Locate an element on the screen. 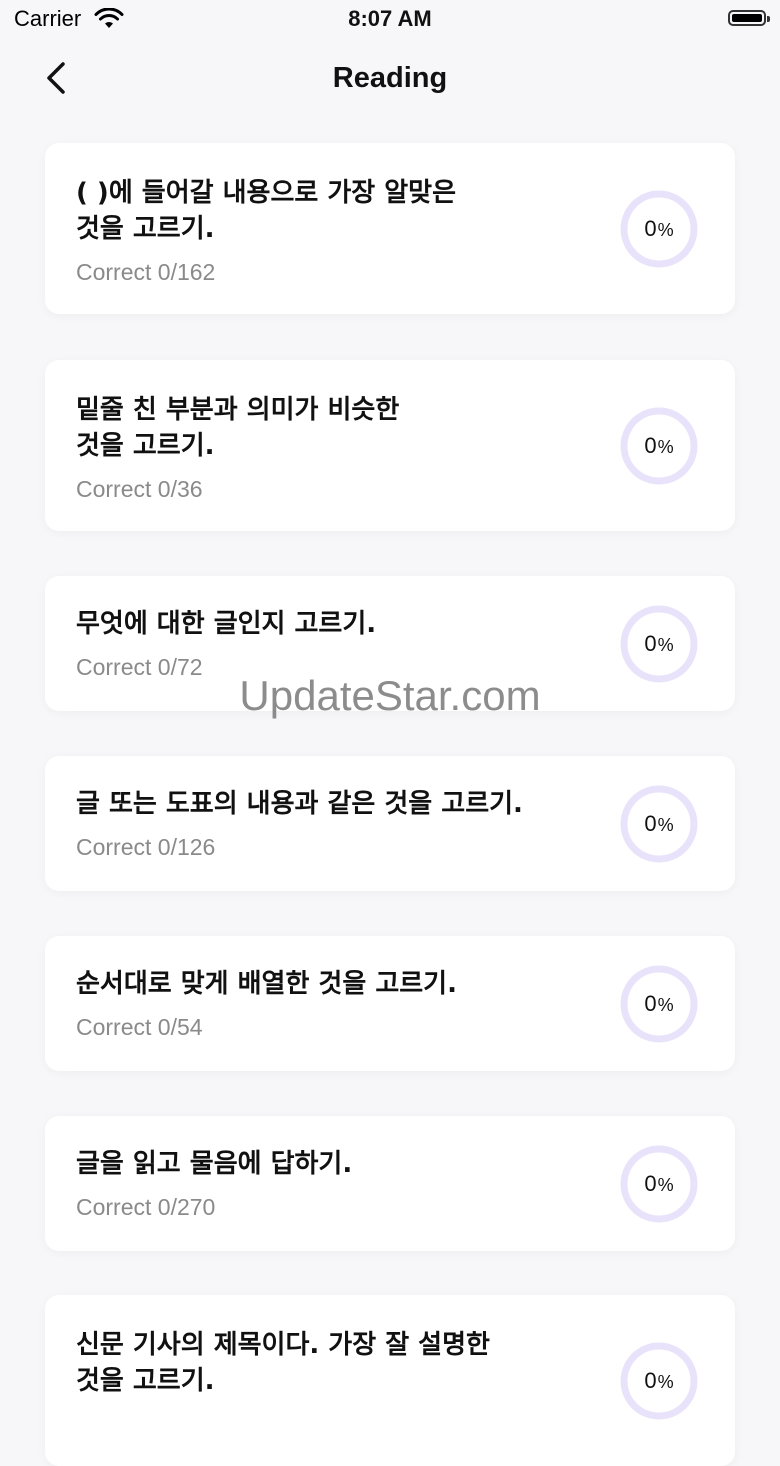 The width and height of the screenshot is (780, 1466). item-title: 밑줄 친 부분과 의미가 비슷한 것을 고르기. is located at coordinates (238, 428).